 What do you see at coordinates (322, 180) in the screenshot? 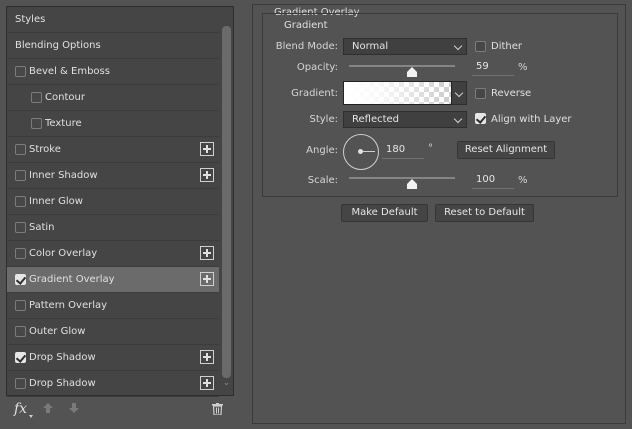
I see `scale-label: Scale:` at bounding box center [322, 180].